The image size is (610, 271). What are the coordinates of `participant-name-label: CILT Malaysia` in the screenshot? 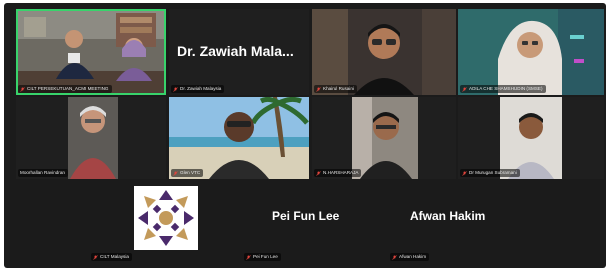 It's located at (111, 257).